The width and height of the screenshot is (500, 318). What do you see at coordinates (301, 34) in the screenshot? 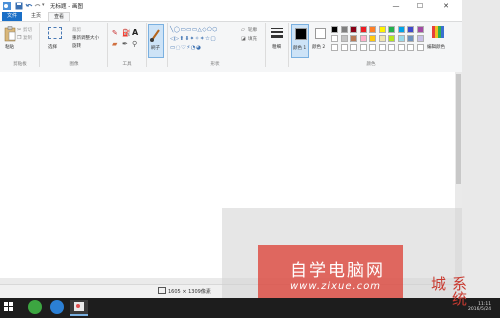
I see `color1-swatch` at bounding box center [301, 34].